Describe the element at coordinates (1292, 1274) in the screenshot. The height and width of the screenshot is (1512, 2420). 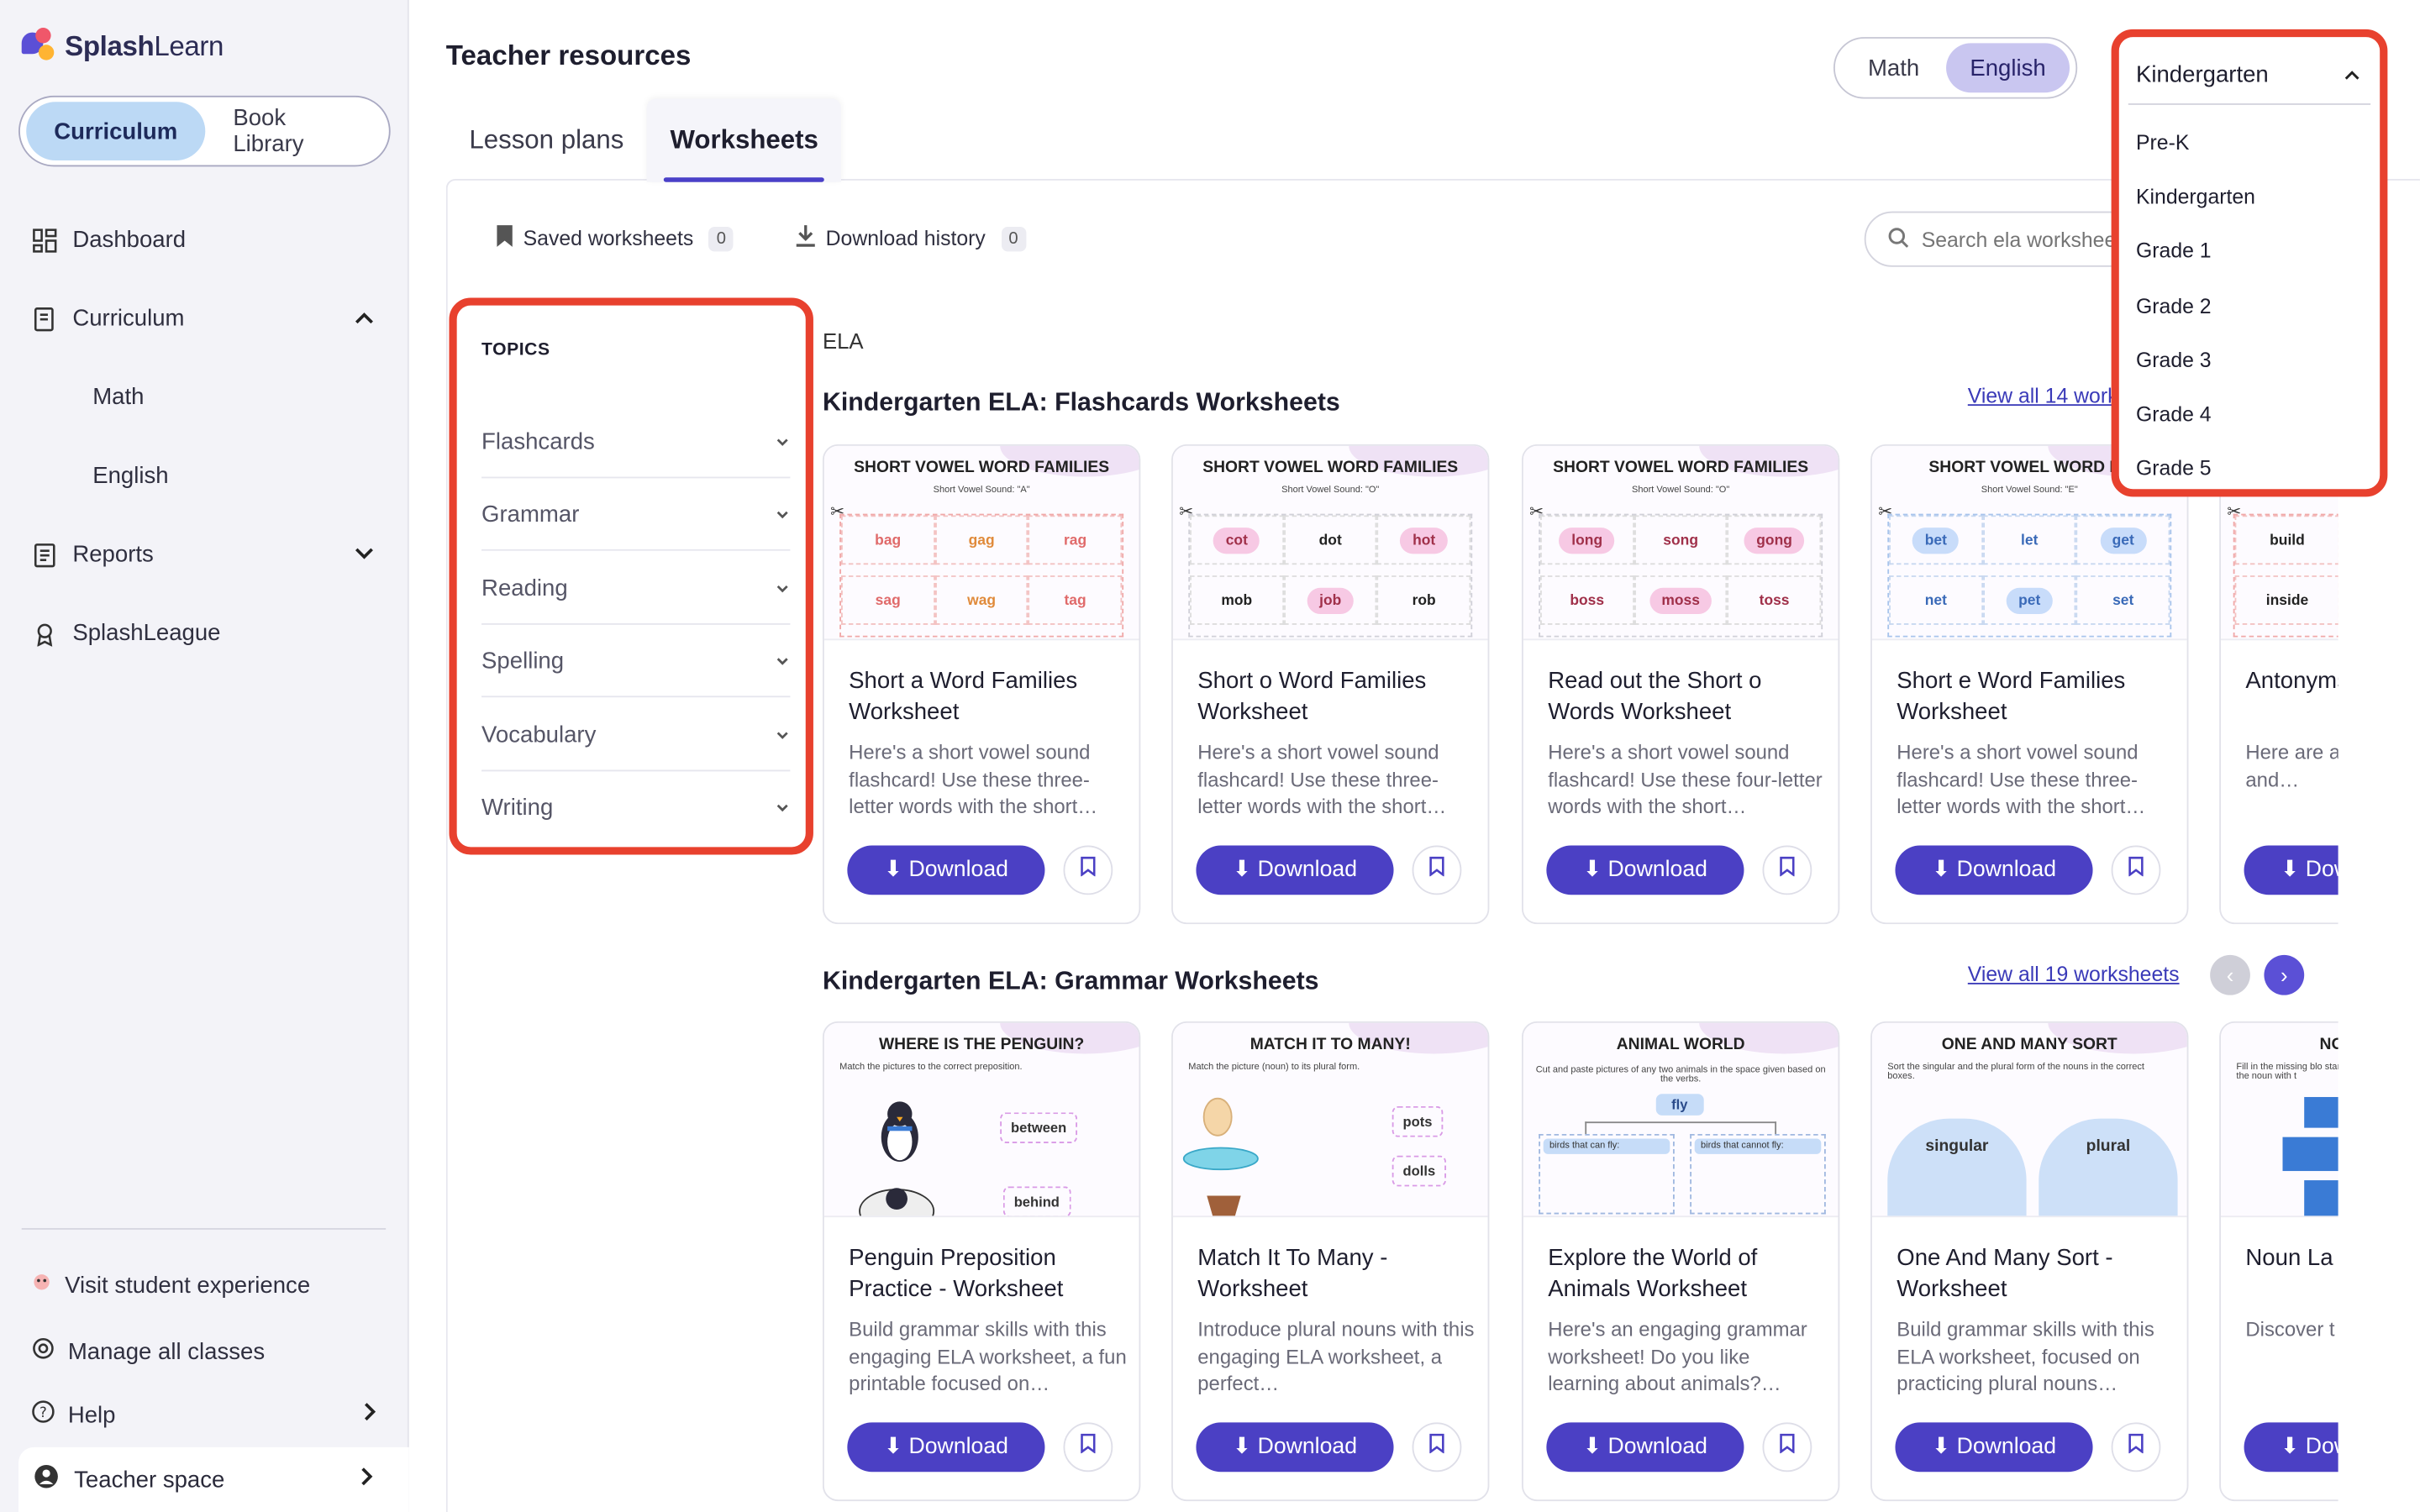
I see `card-title: Match It To Many - Worksheet` at that location.